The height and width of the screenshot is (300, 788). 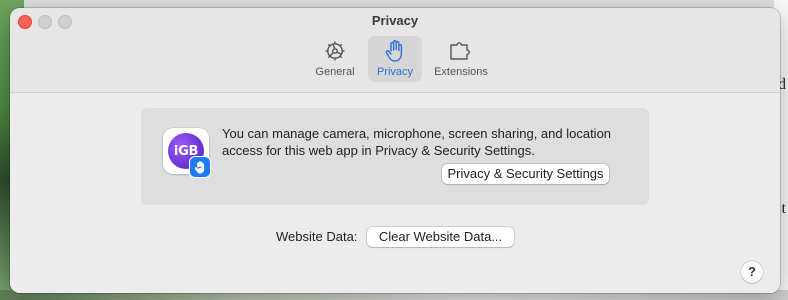 What do you see at coordinates (525, 174) in the screenshot?
I see `privacy-security-settings-button: Privacy & Security Settings` at bounding box center [525, 174].